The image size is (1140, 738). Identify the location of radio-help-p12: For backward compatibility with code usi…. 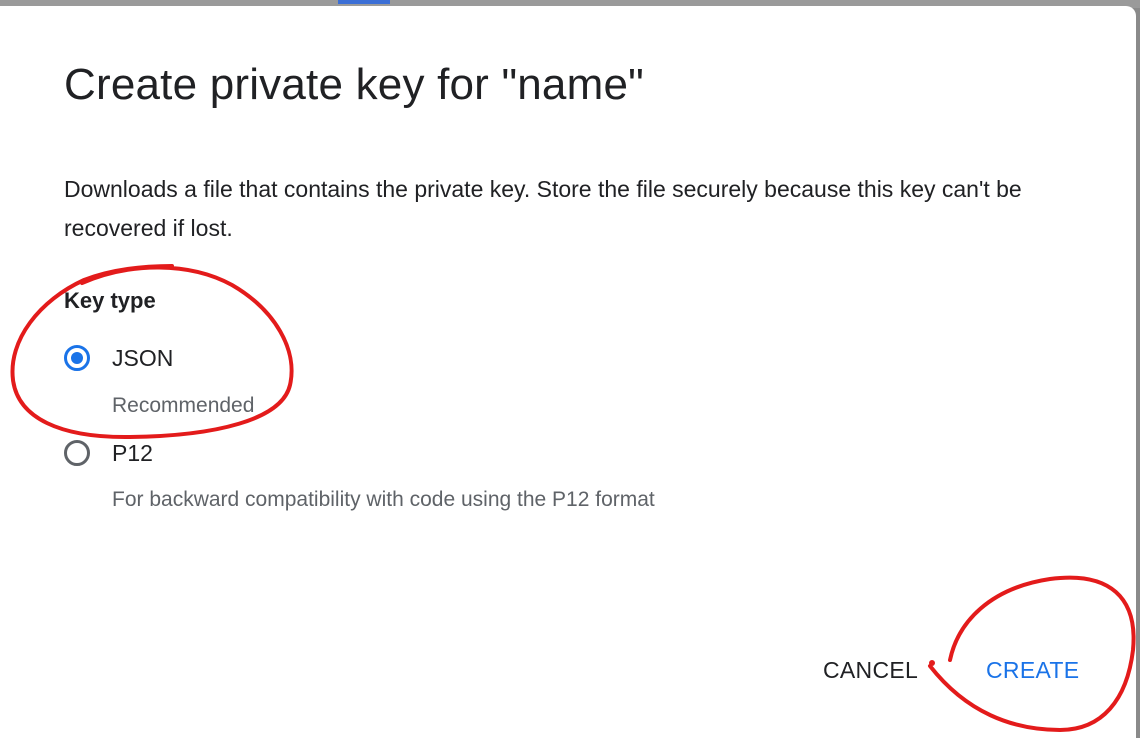
(383, 499).